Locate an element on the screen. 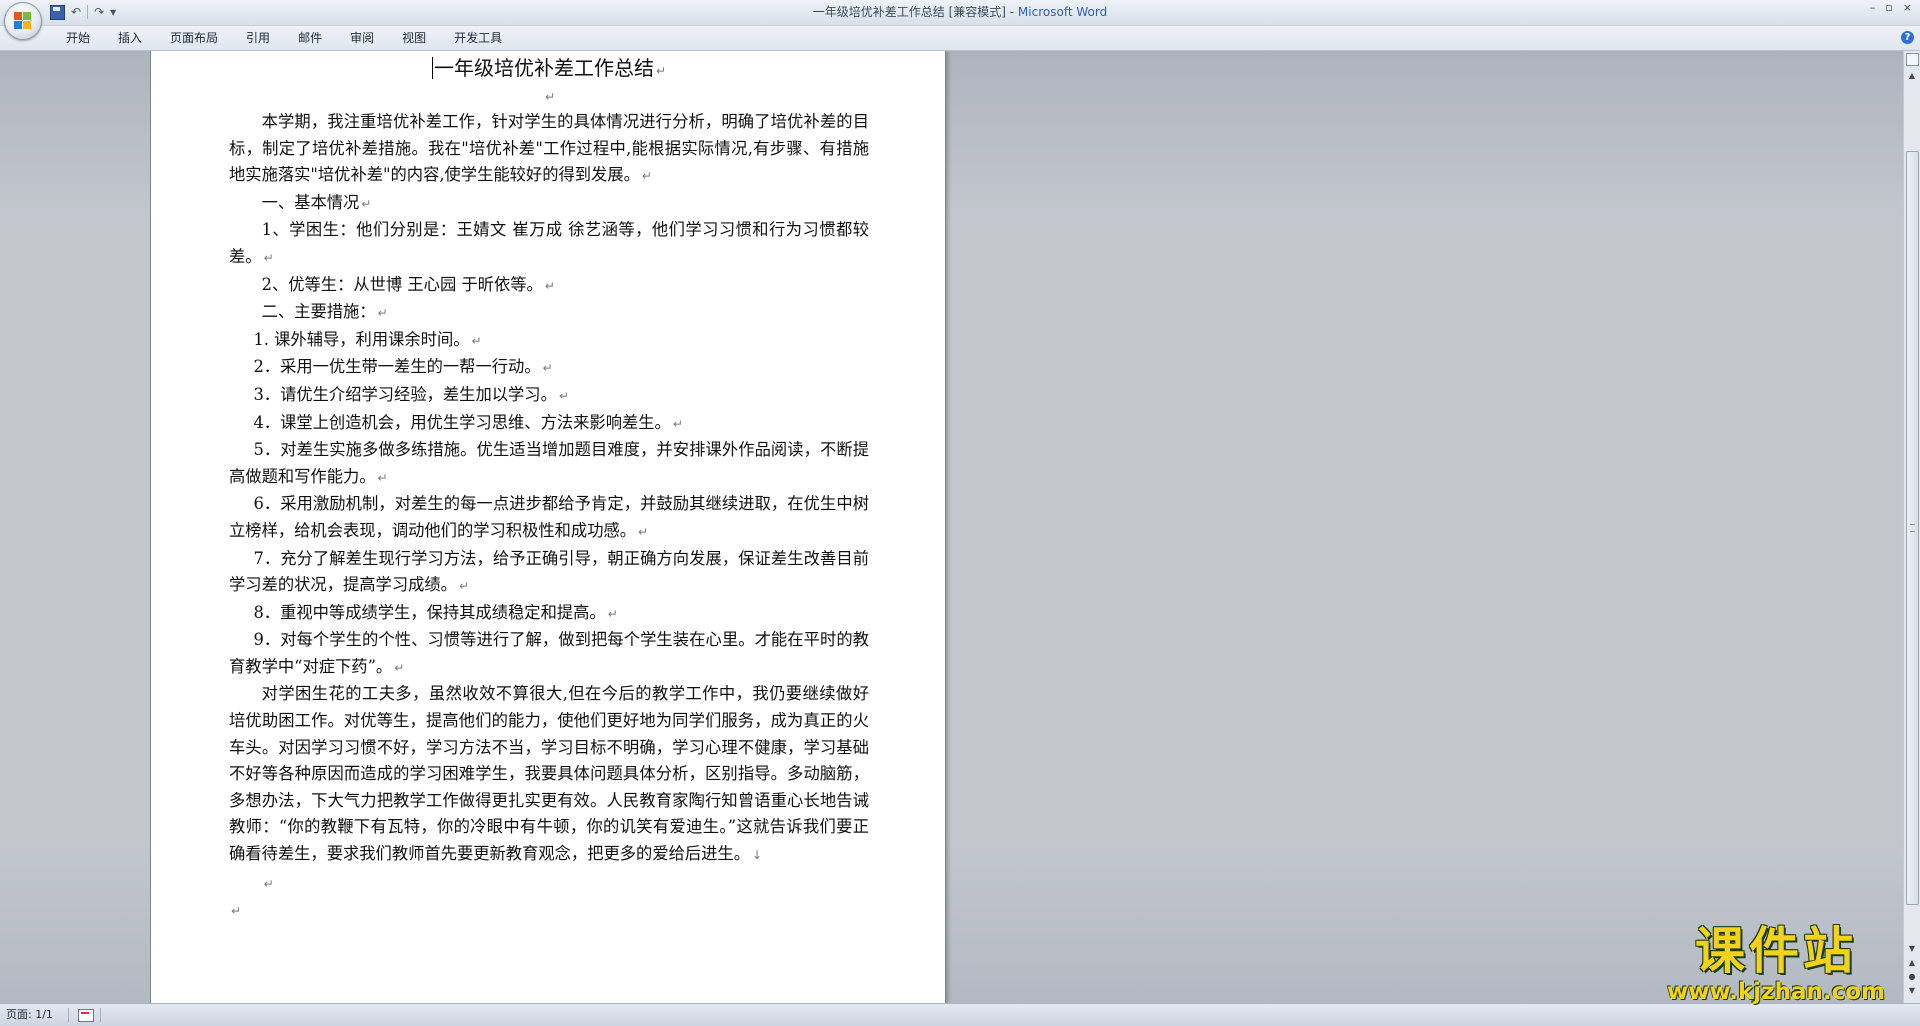 The width and height of the screenshot is (1920, 1026). measure-item: 4．课堂上创造机会，用优生学习思维、方法来影响差生。 ↵ is located at coordinates (468, 422).